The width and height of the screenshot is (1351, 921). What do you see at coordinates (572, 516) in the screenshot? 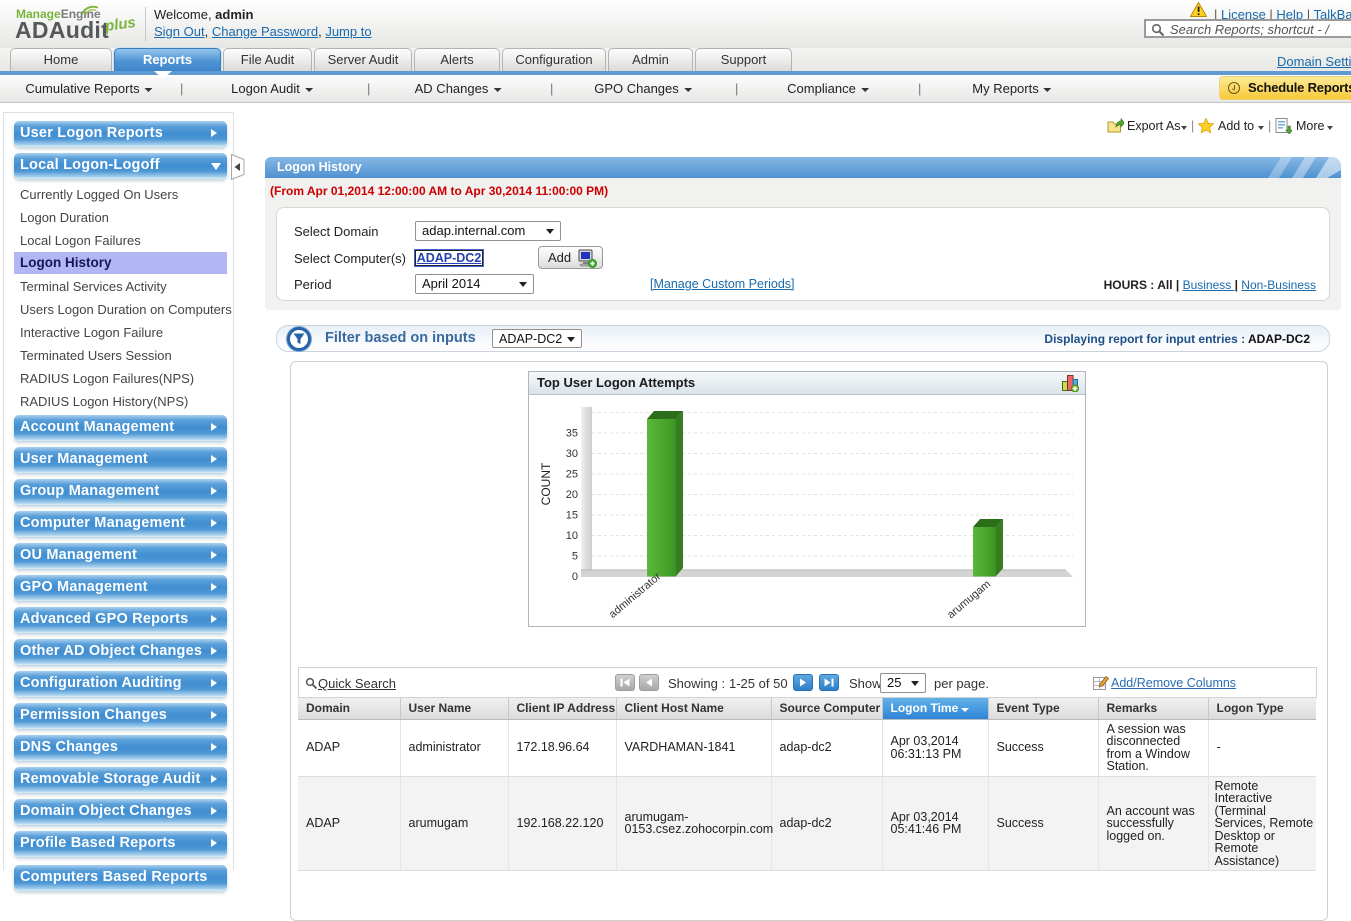
I see `svg-text: 15` at bounding box center [572, 516].